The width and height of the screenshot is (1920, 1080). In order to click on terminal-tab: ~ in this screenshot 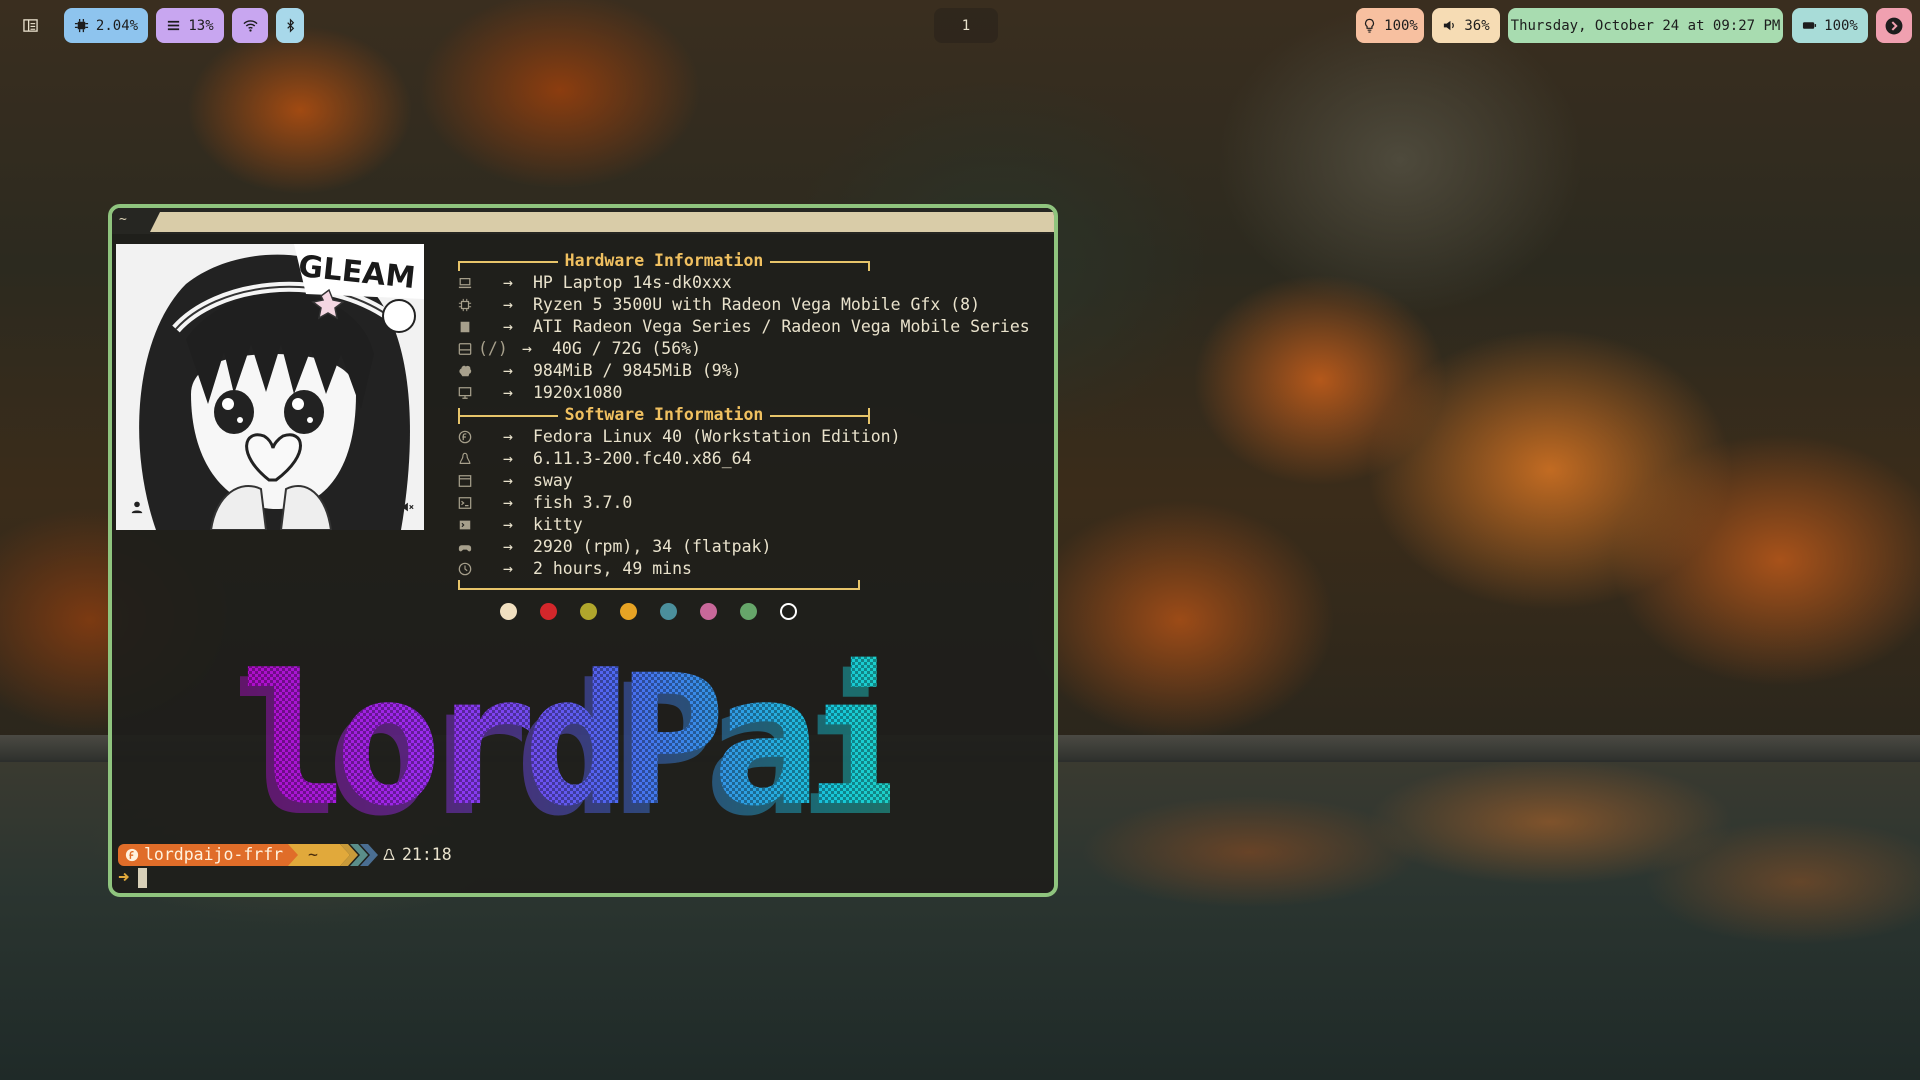, I will do `click(131, 221)`.